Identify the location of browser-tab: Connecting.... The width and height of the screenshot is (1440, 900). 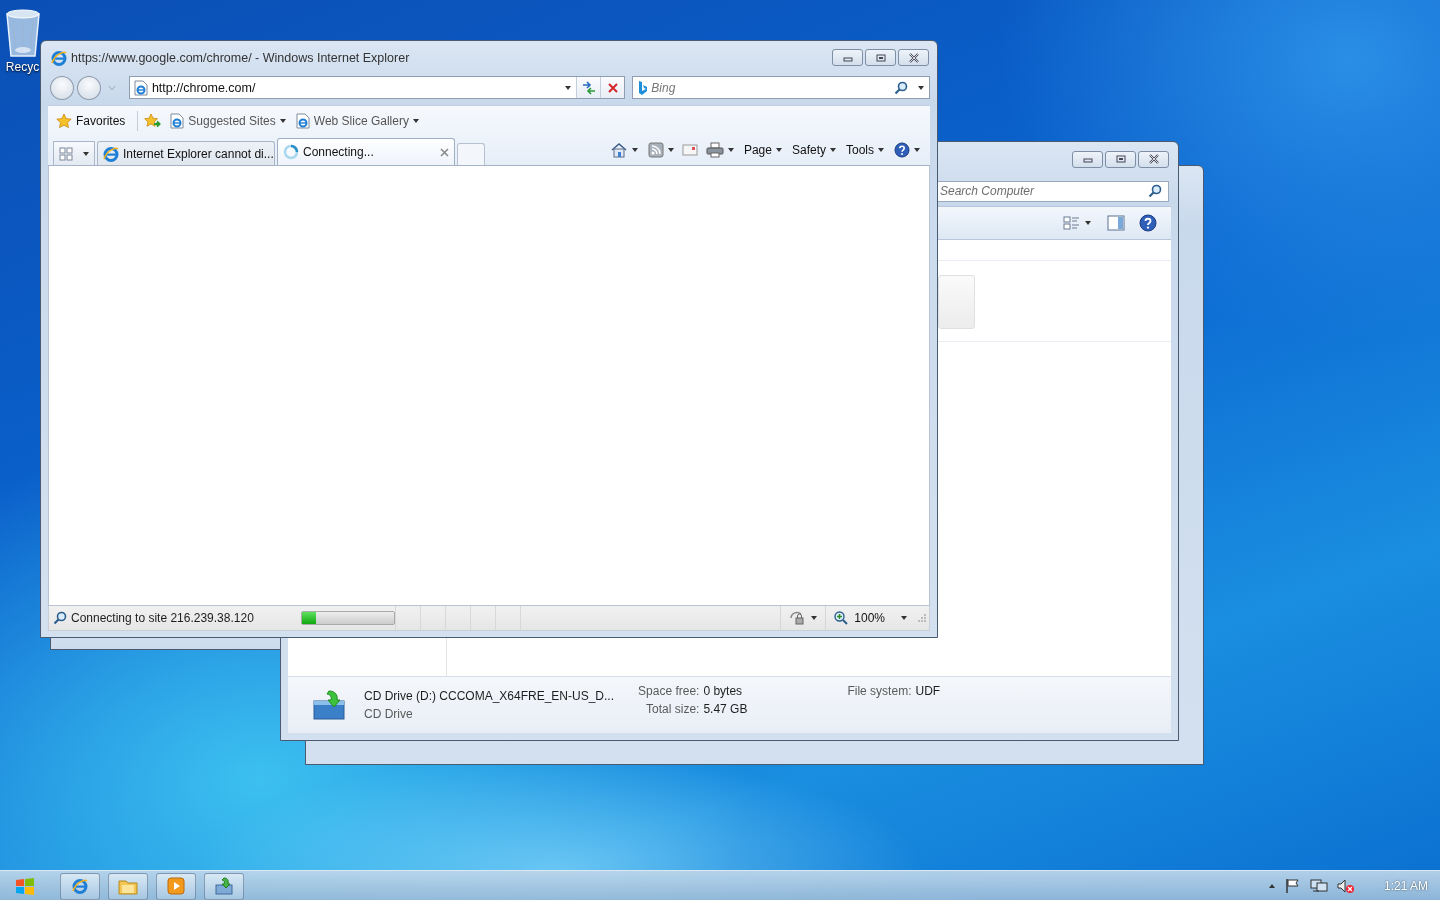
(366, 151).